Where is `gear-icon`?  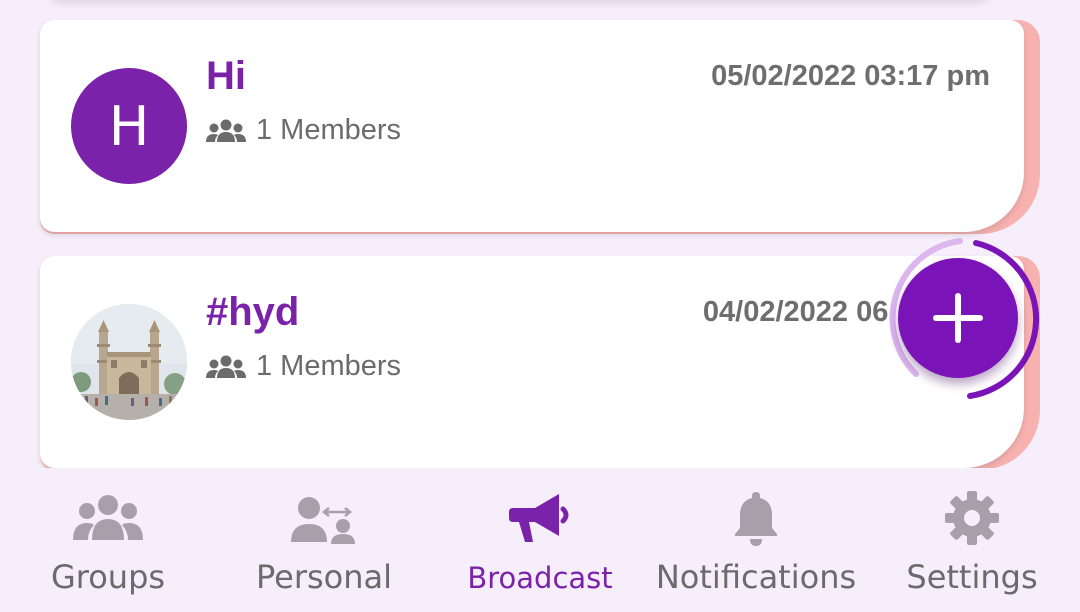
gear-icon is located at coordinates (972, 518).